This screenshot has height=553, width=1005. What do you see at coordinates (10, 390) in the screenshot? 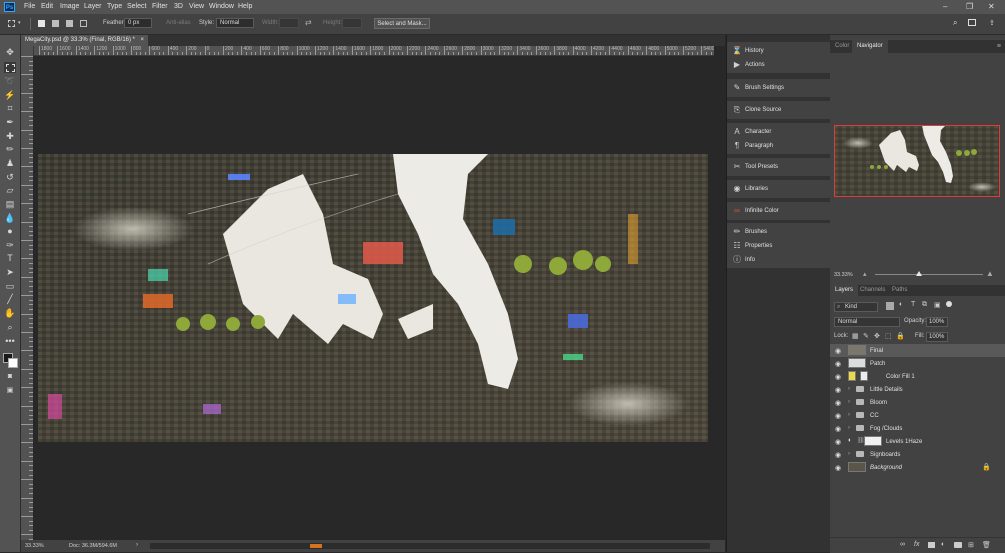
I see `screen-mode-icon: ▣` at bounding box center [10, 390].